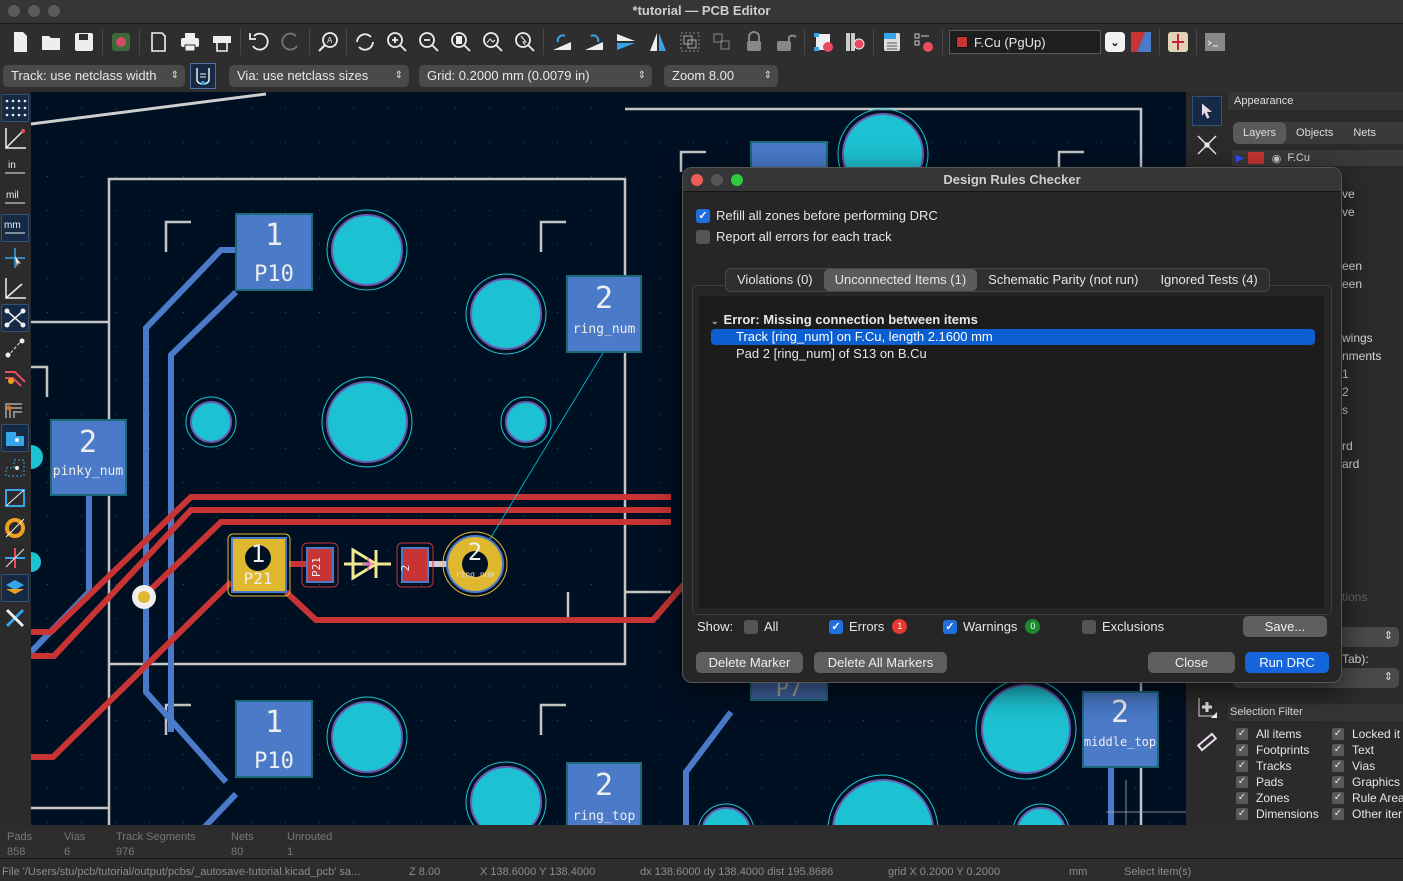 This screenshot has width=1403, height=881. Describe the element at coordinates (291, 42) in the screenshot. I see `redo-icon` at that location.